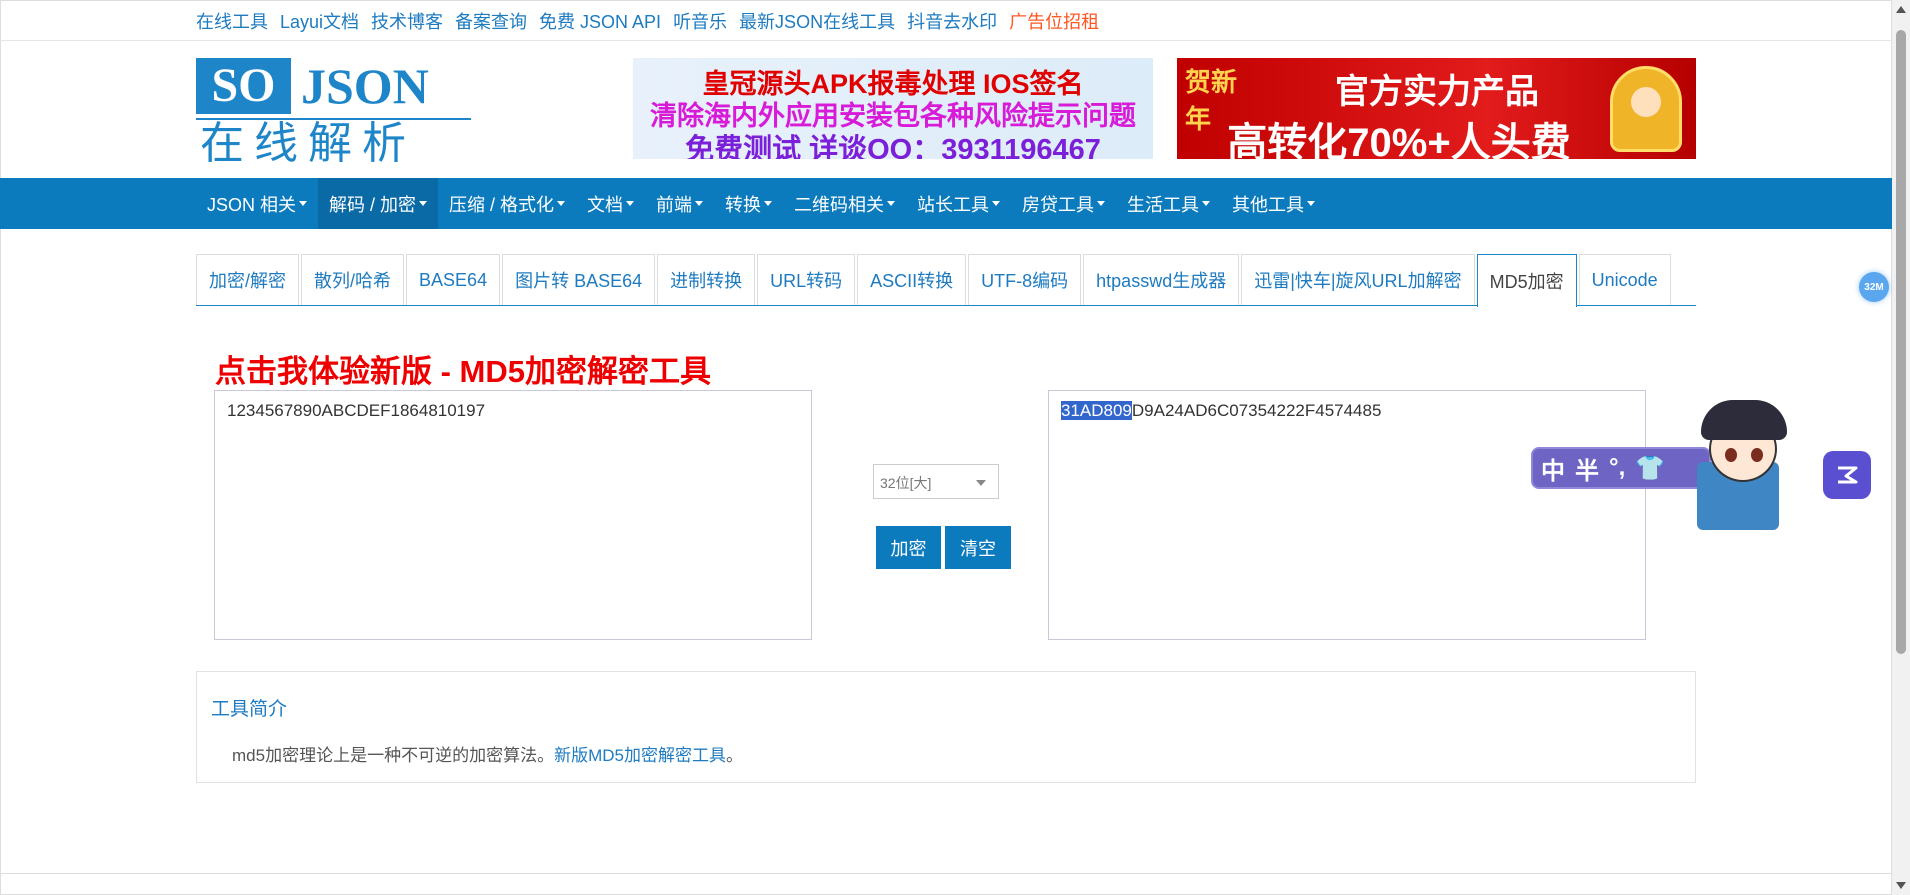 This screenshot has width=1910, height=895. Describe the element at coordinates (908, 547) in the screenshot. I see `encrypt-button: 加密` at that location.